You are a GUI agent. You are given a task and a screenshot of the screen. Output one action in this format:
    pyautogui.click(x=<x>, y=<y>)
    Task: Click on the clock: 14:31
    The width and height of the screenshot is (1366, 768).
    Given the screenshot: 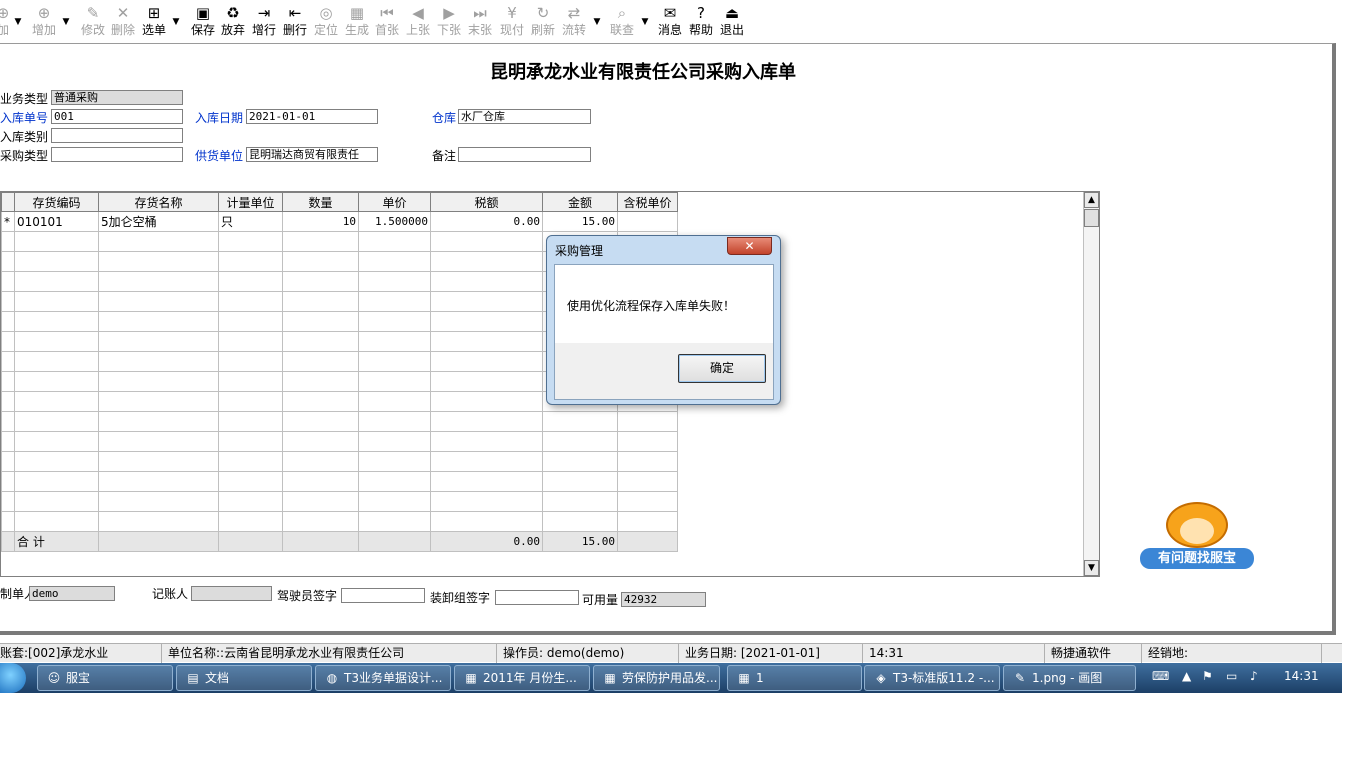 What is the action you would take?
    pyautogui.click(x=1301, y=676)
    